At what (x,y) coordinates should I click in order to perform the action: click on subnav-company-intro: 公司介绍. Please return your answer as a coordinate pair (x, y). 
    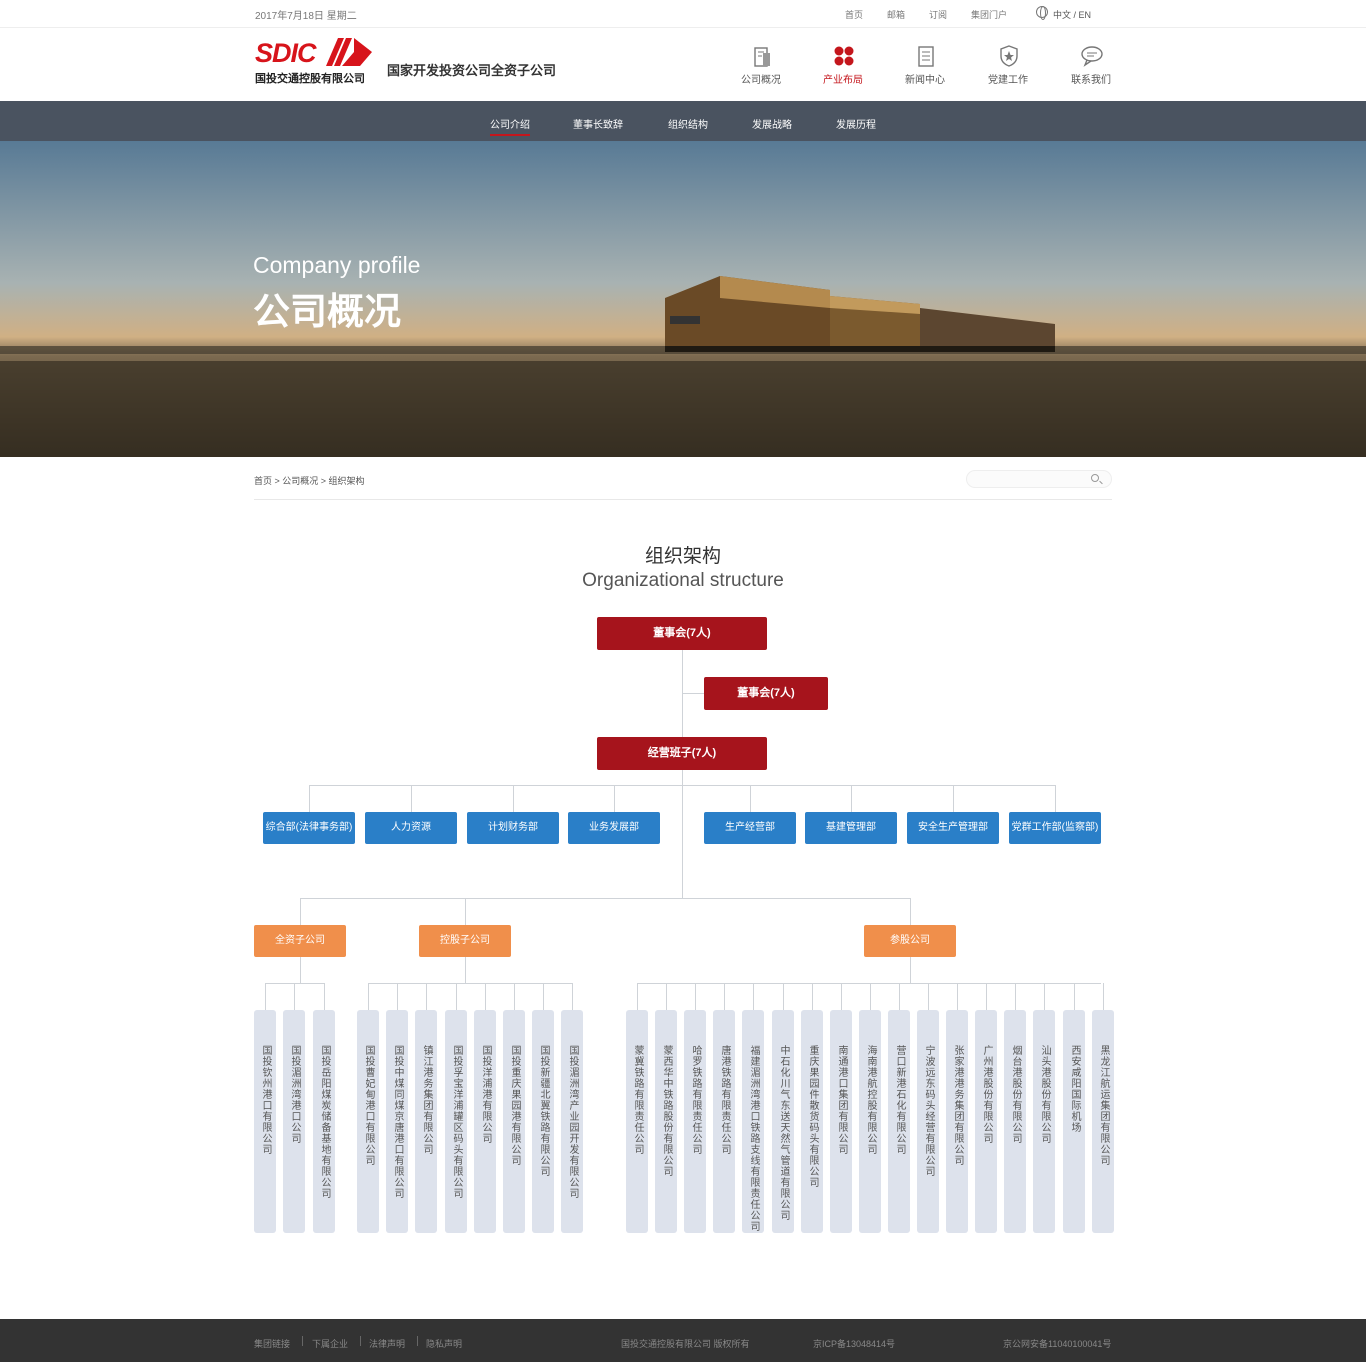
    Looking at the image, I should click on (510, 126).